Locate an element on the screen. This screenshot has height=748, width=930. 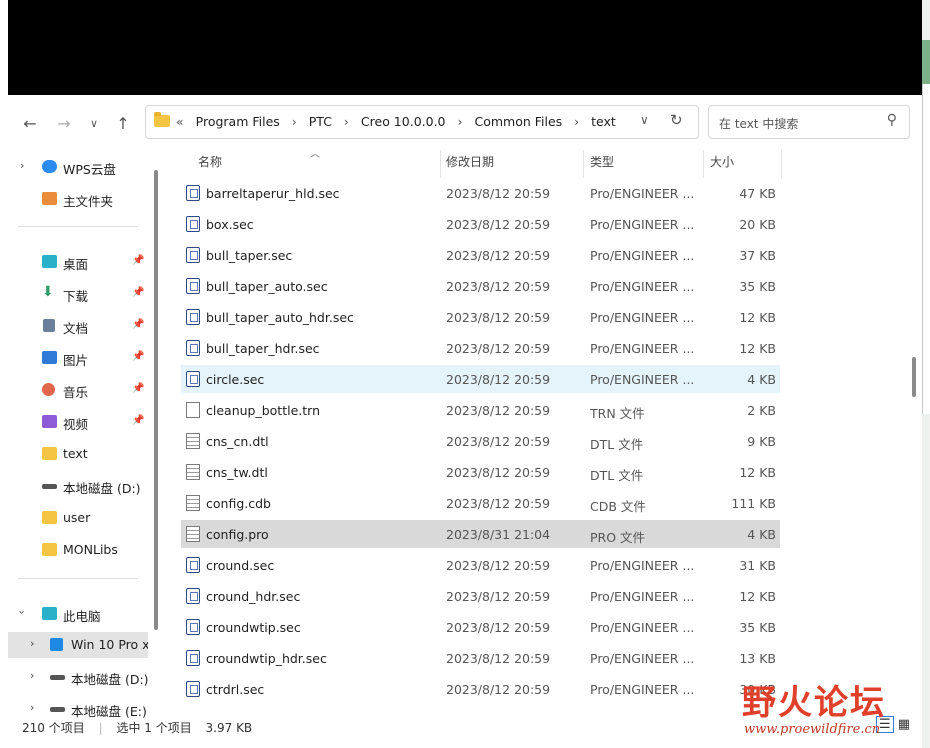
file-name: barreltaperur_hld.sec is located at coordinates (273, 193).